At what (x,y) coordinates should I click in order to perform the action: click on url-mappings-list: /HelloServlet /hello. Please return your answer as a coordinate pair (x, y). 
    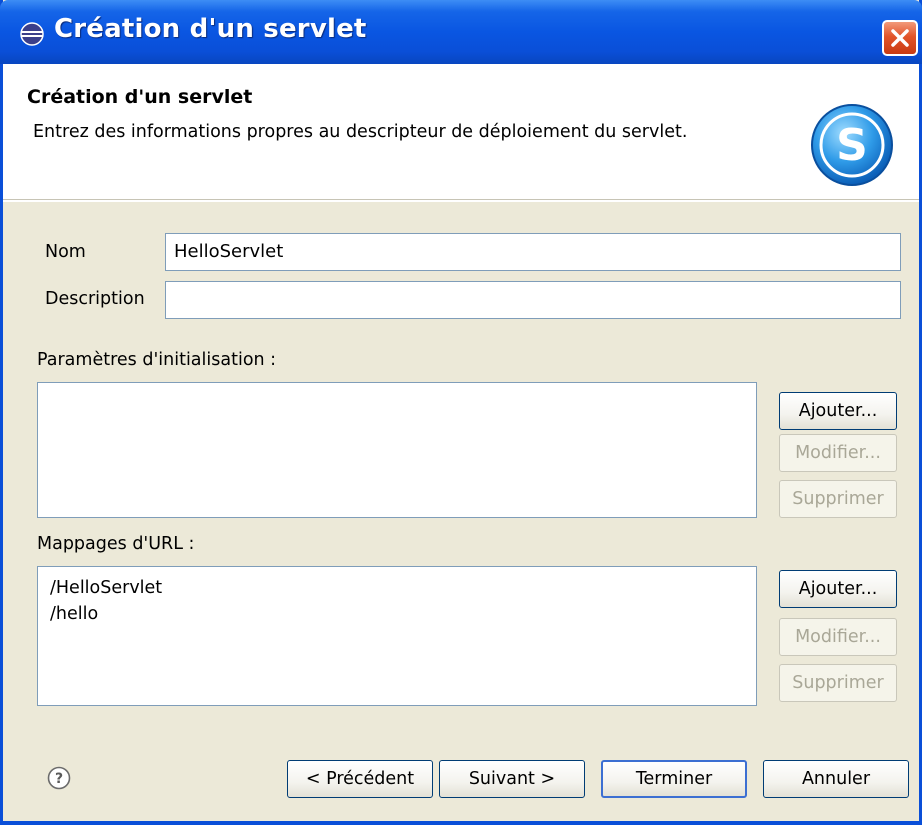
    Looking at the image, I should click on (397, 636).